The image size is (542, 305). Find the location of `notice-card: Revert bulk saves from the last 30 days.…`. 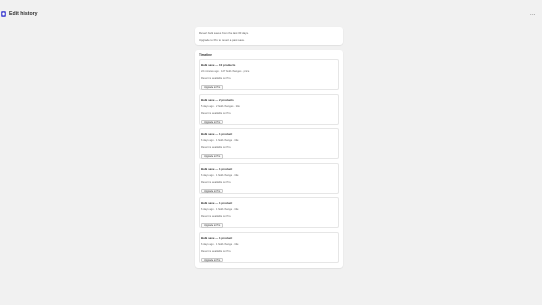

notice-card: Revert bulk saves from the last 30 days.… is located at coordinates (269, 36).